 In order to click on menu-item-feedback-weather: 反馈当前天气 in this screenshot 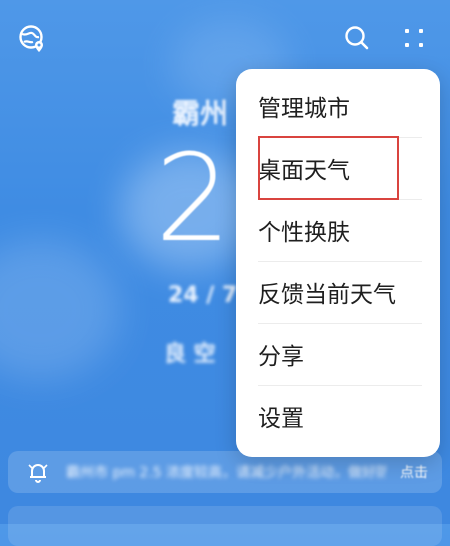, I will do `click(340, 292)`.